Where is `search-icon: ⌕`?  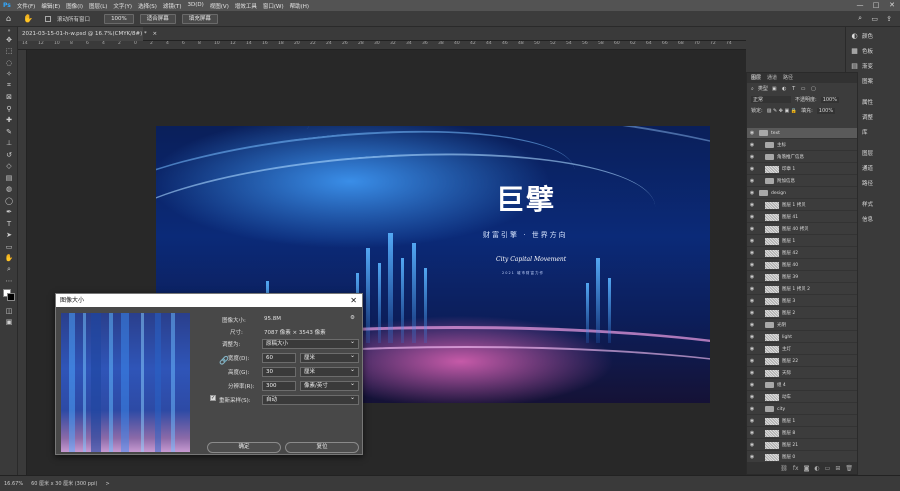 search-icon: ⌕ is located at coordinates (860, 18).